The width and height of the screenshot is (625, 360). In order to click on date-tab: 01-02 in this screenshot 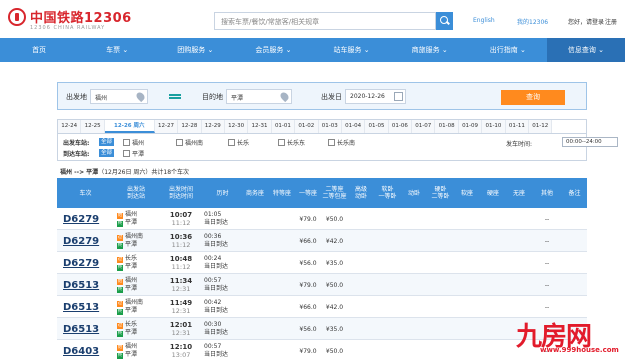, I will do `click(307, 126)`.